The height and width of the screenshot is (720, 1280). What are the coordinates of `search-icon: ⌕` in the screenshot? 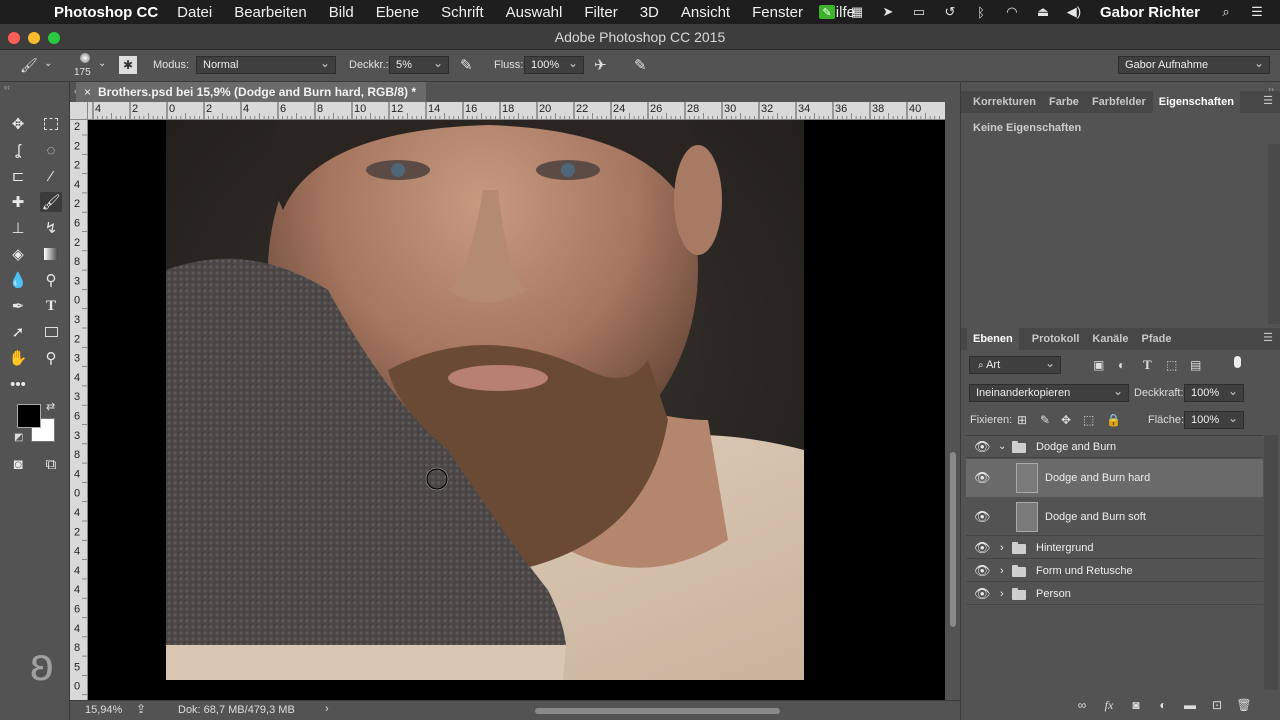 It's located at (1226, 11).